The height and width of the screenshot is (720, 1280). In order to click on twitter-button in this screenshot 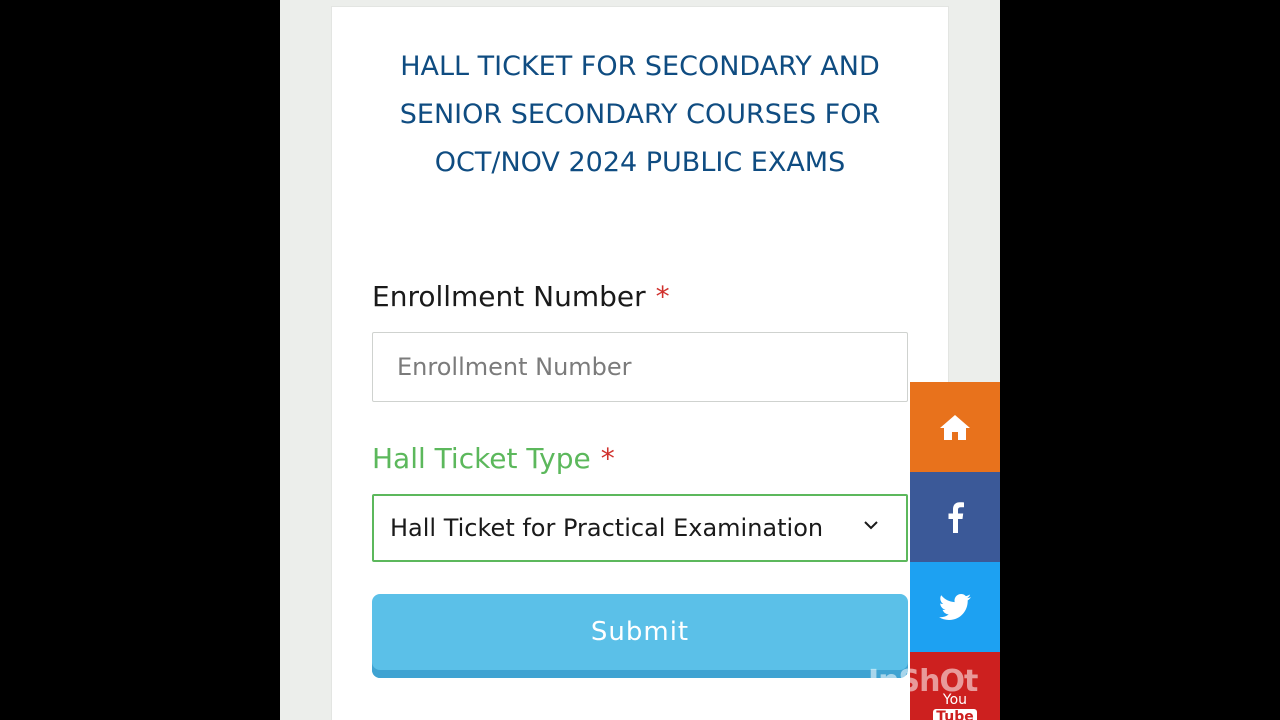, I will do `click(955, 607)`.